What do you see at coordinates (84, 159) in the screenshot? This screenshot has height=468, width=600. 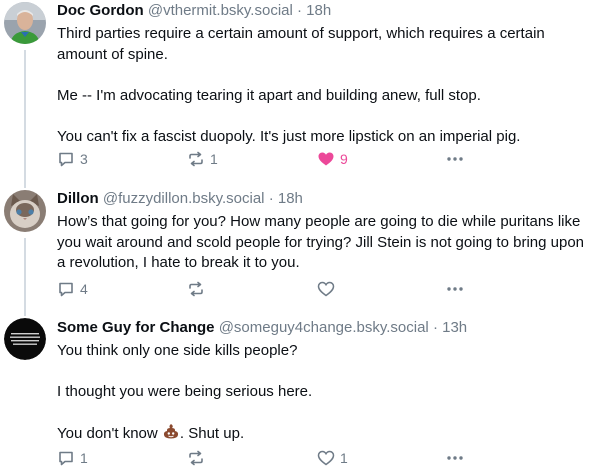 I see `reply-count: 3` at bounding box center [84, 159].